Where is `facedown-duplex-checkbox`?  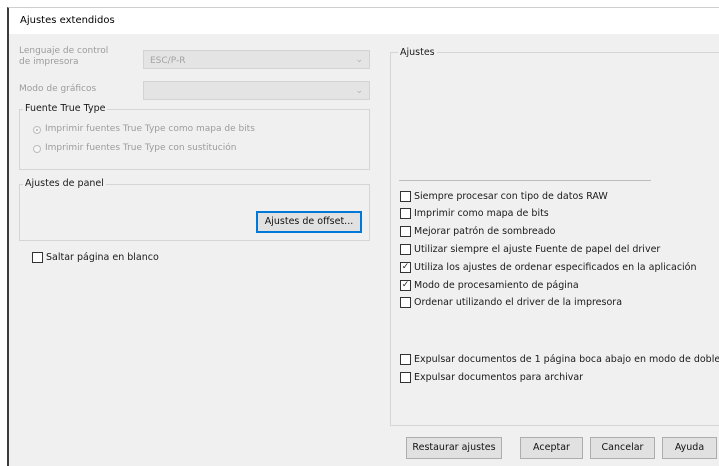
facedown-duplex-checkbox is located at coordinates (405, 359).